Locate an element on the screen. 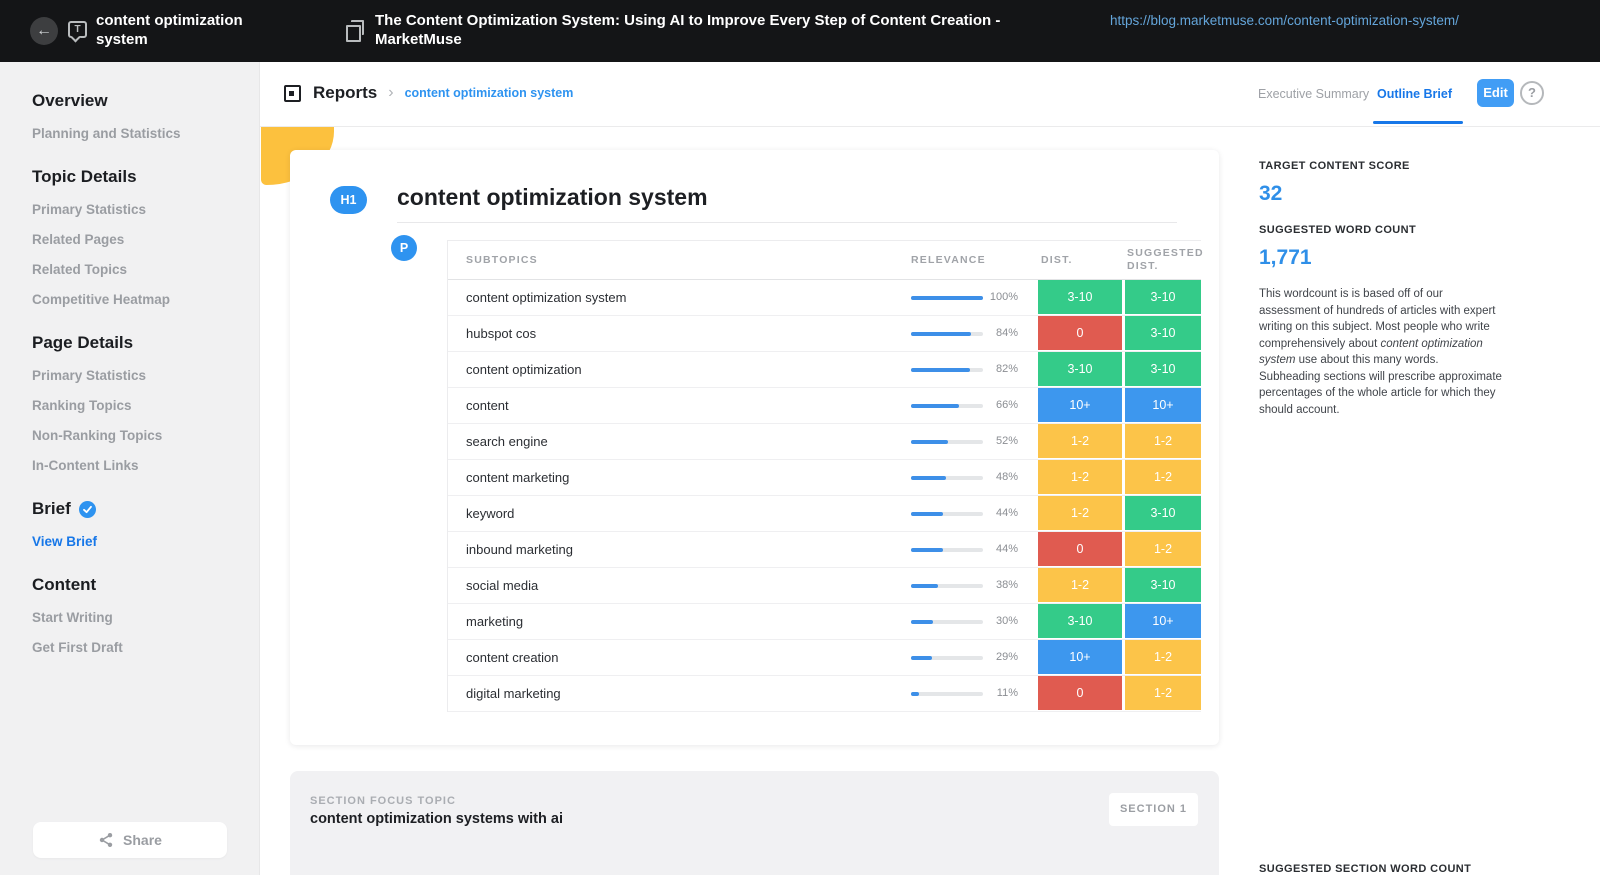 This screenshot has width=1600, height=875. sidebar-item-start-writing: Start Writing is located at coordinates (145, 617).